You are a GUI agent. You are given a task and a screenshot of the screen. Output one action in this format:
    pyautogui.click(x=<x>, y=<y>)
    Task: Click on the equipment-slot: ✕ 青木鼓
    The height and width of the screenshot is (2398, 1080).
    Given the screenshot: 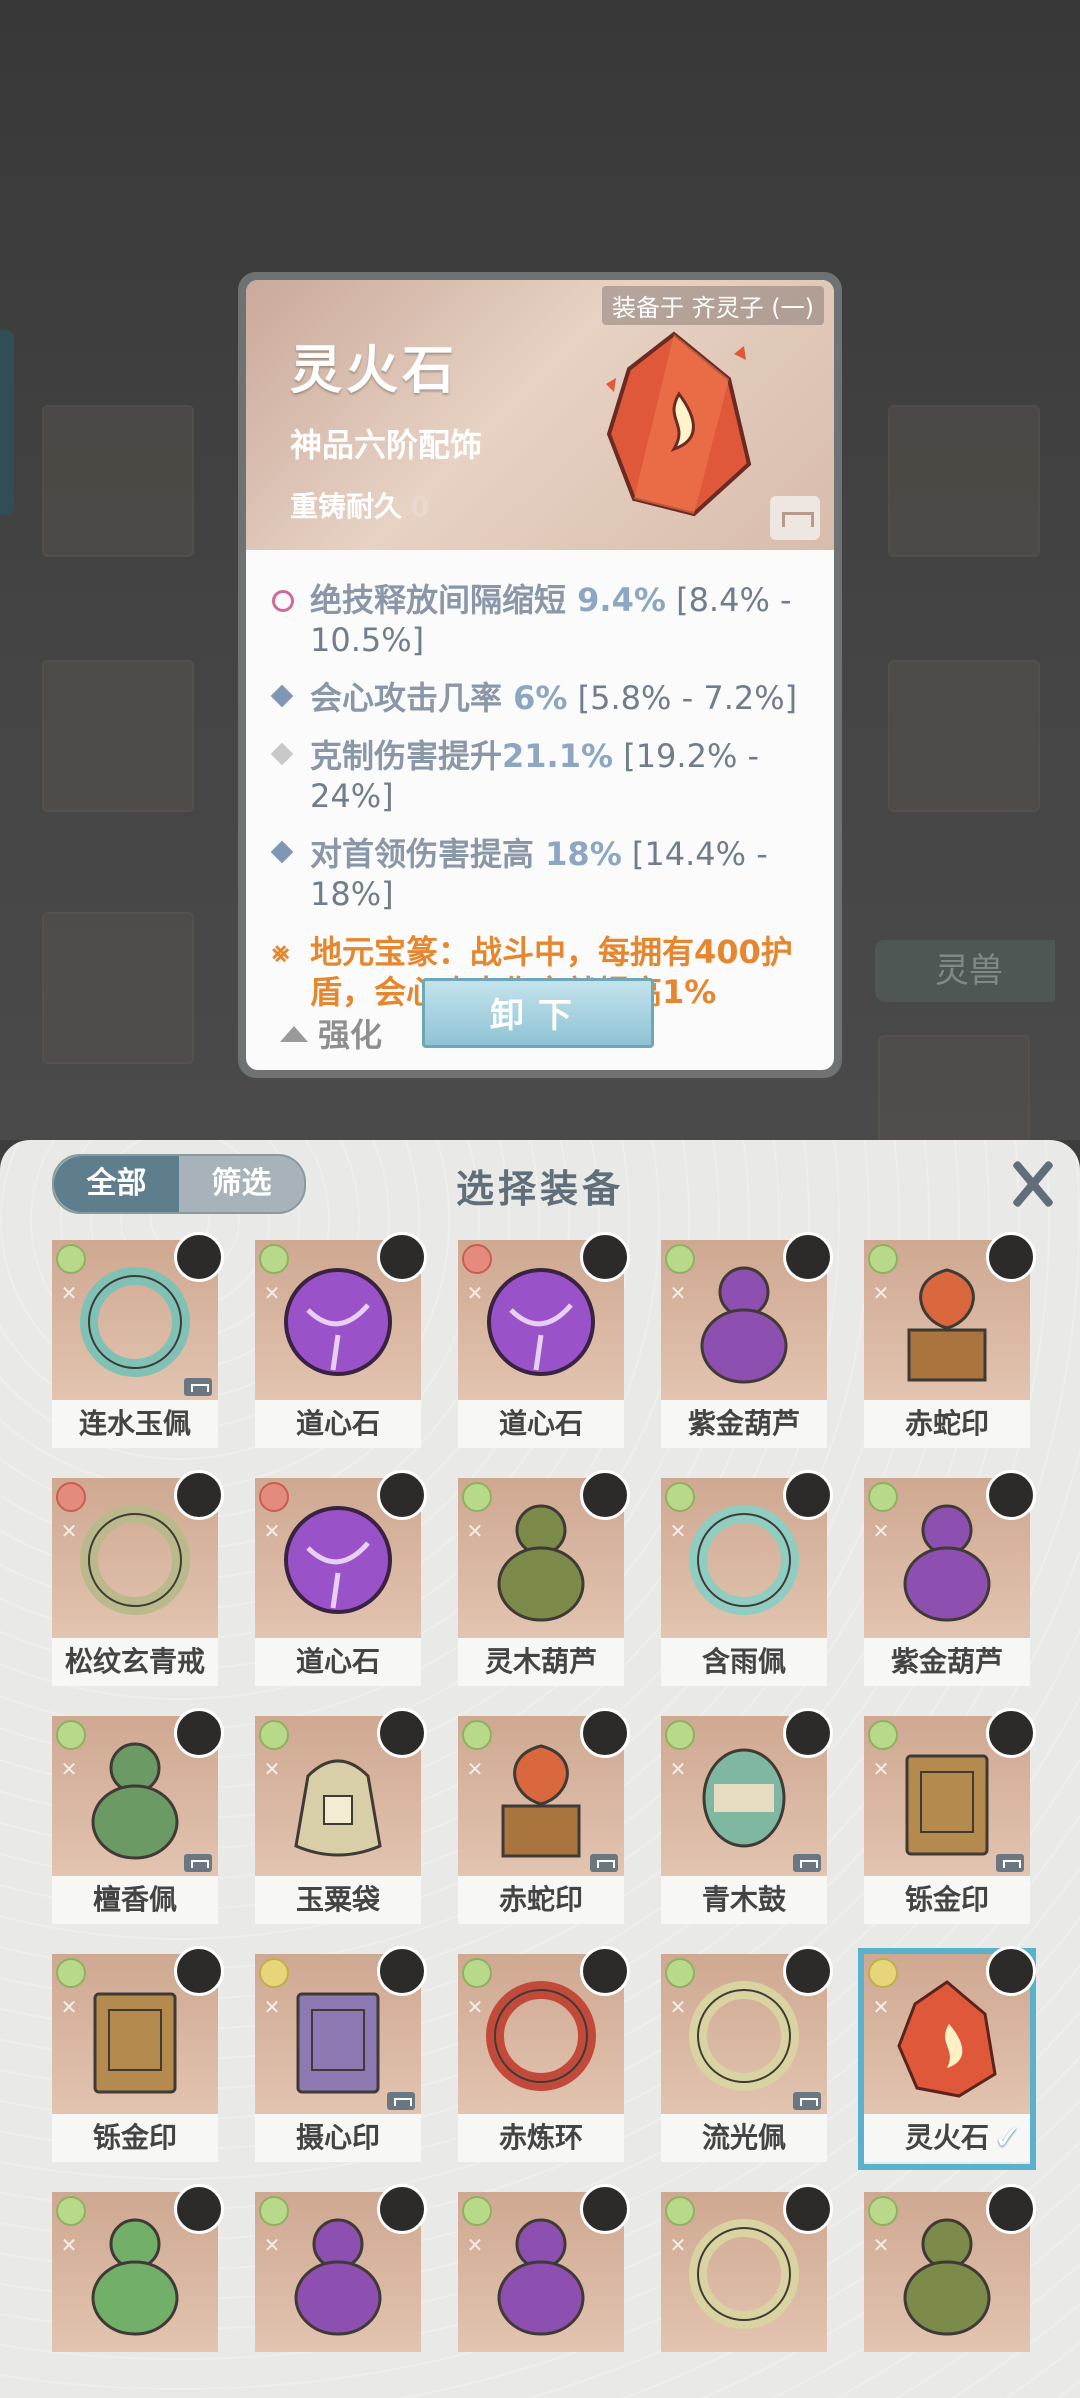 What is the action you would take?
    pyautogui.click(x=747, y=1817)
    